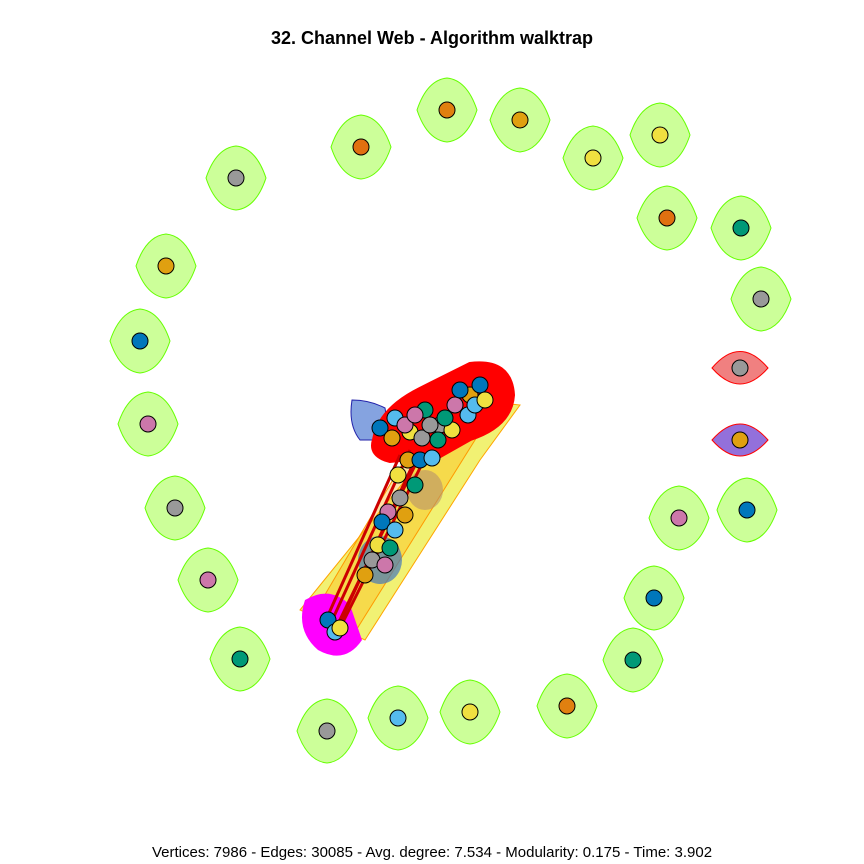 Image resolution: width=864 pixels, height=864 pixels. What do you see at coordinates (740, 404) in the screenshot?
I see `special-communities` at bounding box center [740, 404].